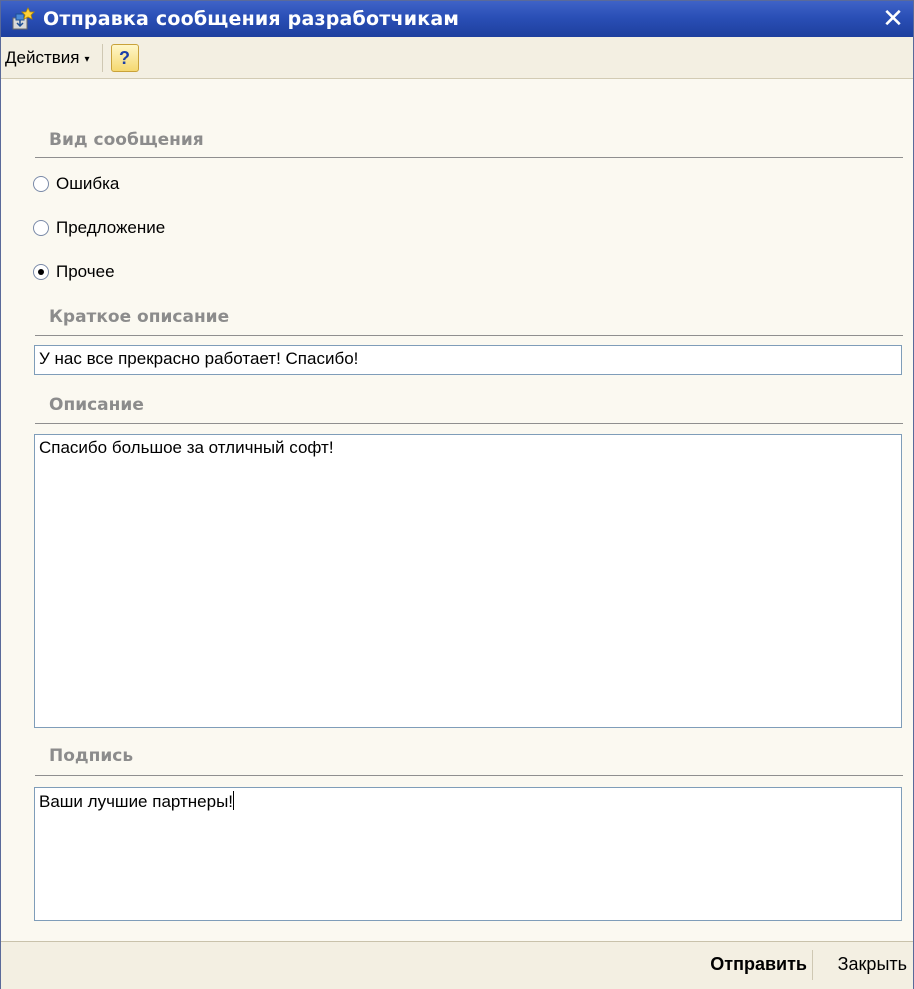 The image size is (914, 989). I want to click on radio-other: Прочее, so click(74, 272).